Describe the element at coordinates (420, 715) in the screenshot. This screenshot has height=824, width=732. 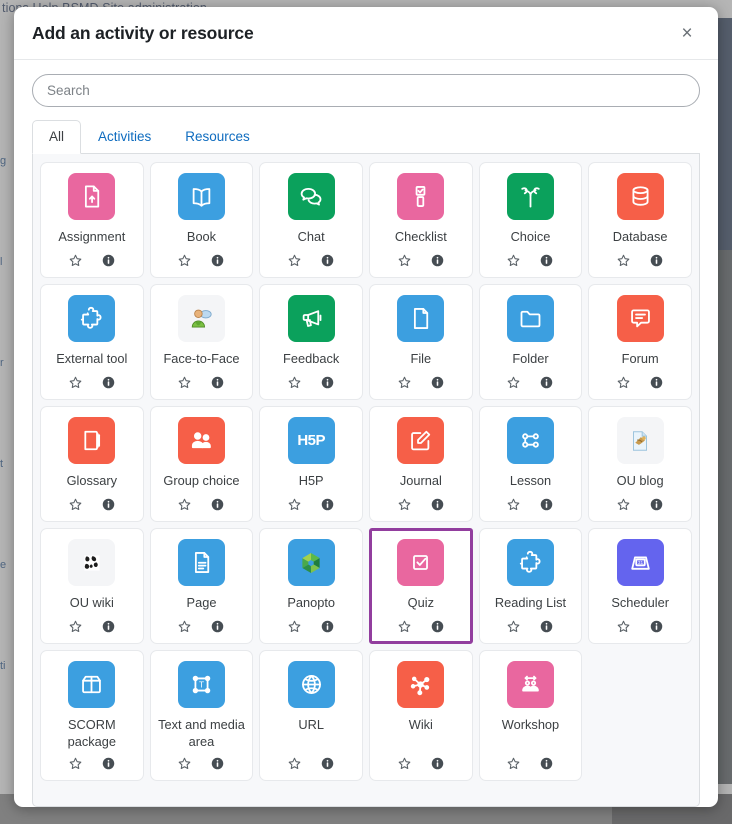
I see `activity-card-wiki: Wiki` at that location.